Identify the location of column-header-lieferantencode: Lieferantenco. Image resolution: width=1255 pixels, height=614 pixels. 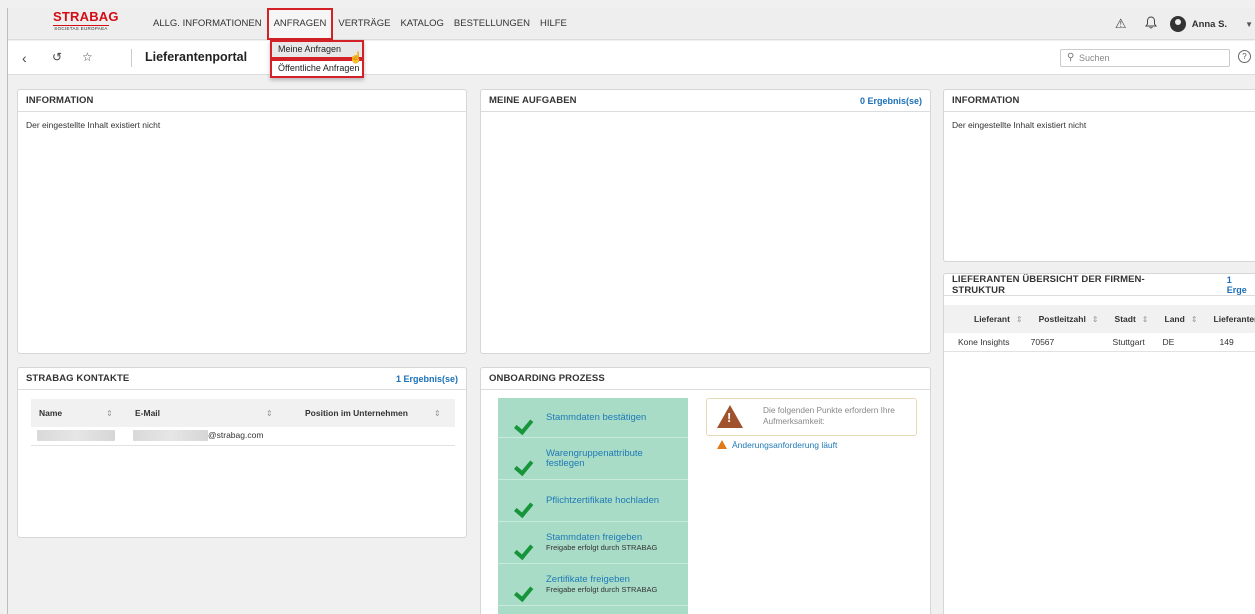
(1230, 319).